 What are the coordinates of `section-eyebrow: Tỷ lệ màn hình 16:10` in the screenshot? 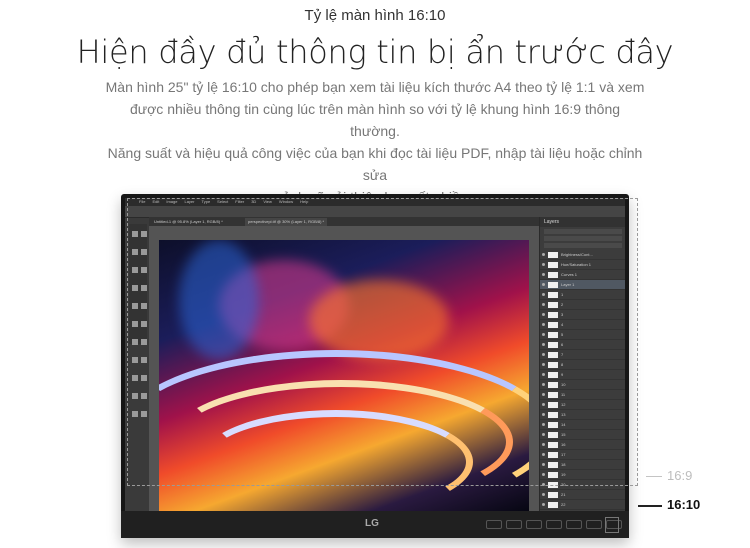 It's located at (375, 15).